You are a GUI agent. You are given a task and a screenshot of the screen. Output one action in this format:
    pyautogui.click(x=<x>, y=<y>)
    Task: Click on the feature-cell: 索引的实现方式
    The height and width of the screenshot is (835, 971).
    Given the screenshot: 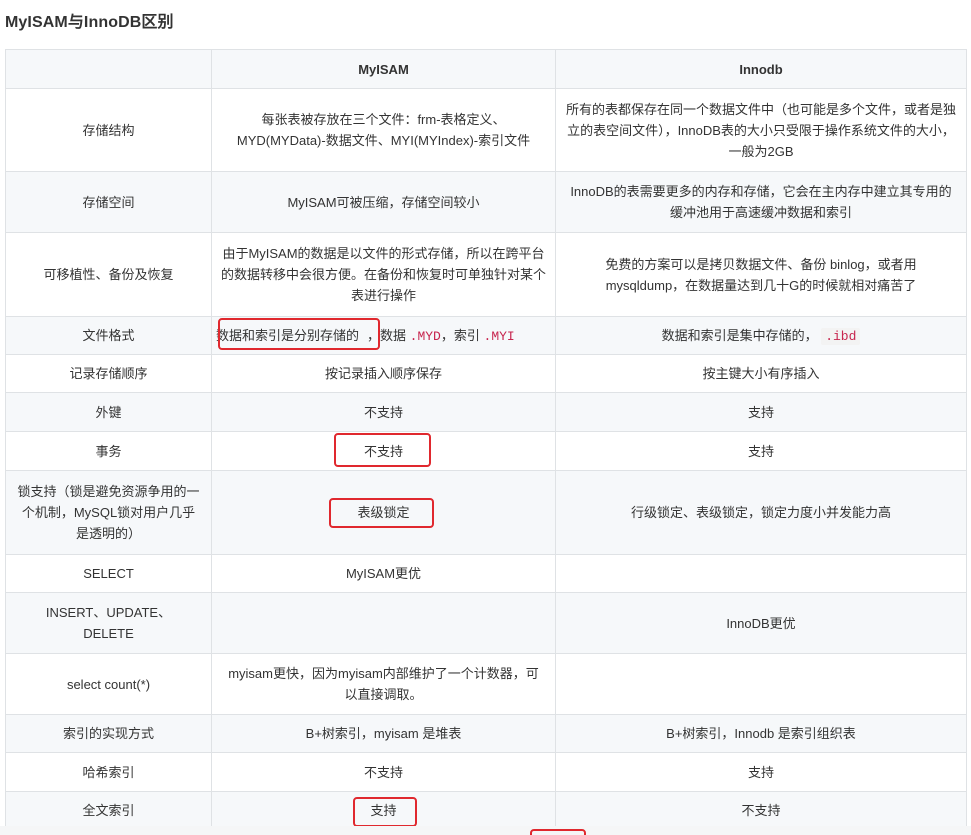 What is the action you would take?
    pyautogui.click(x=108, y=733)
    